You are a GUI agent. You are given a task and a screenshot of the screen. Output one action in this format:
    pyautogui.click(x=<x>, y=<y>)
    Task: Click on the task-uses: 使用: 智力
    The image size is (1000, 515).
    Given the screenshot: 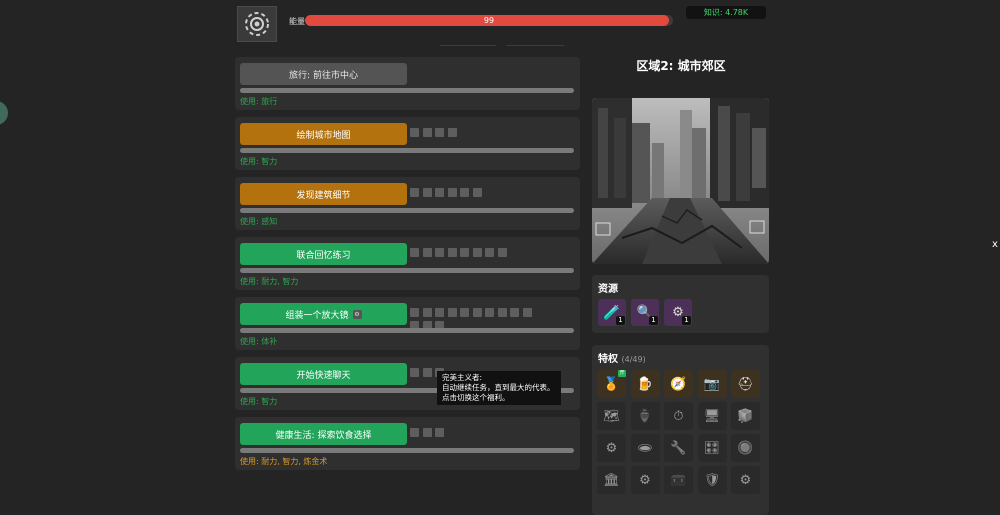 What is the action you would take?
    pyautogui.click(x=259, y=161)
    